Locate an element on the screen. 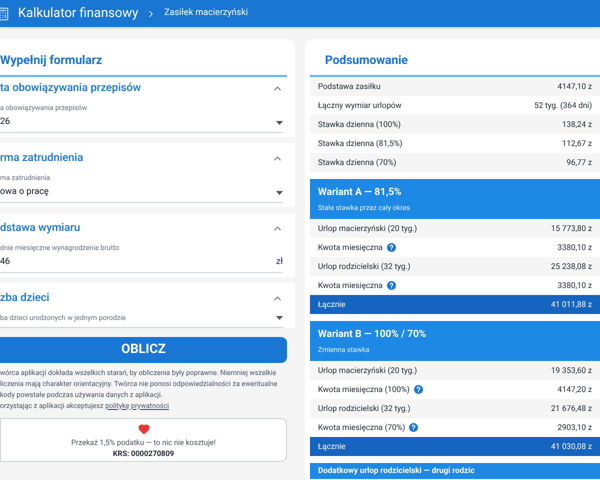  row-label: Kwota miesięczna (70%) is located at coordinates (362, 428).